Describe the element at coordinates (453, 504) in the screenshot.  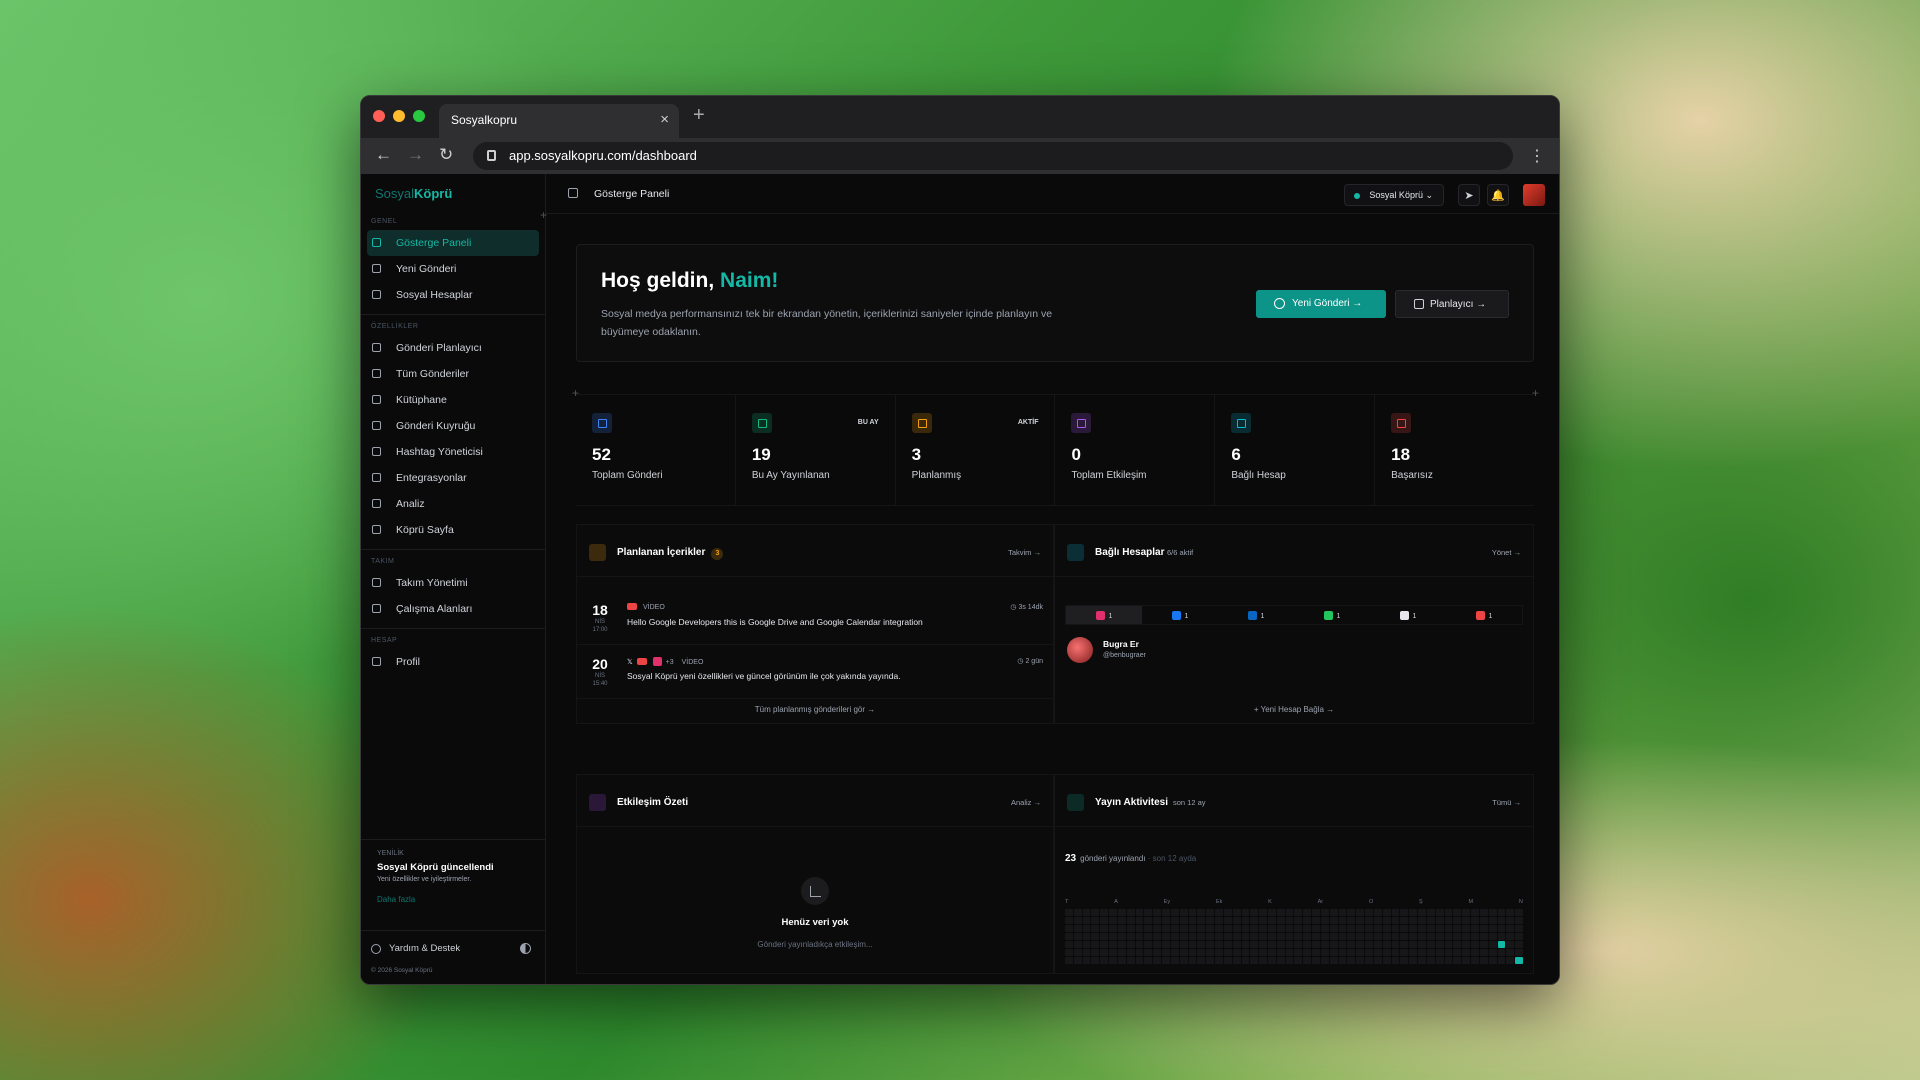
I see `sidebar-item-chart: Analiz` at that location.